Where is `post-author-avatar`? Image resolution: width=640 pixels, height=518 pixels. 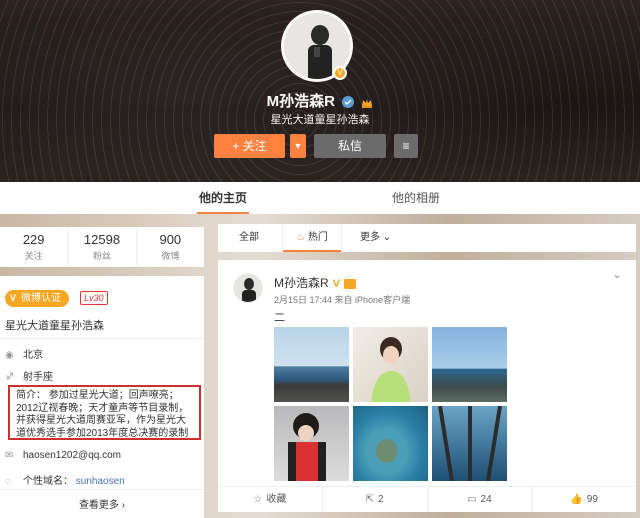 post-author-avatar is located at coordinates (248, 288).